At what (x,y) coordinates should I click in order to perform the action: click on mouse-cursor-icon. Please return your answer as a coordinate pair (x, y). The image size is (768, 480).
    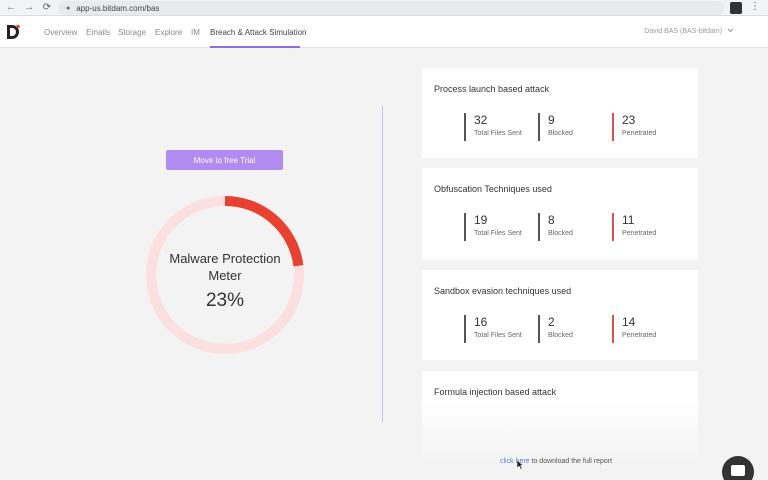
    Looking at the image, I should click on (520, 465).